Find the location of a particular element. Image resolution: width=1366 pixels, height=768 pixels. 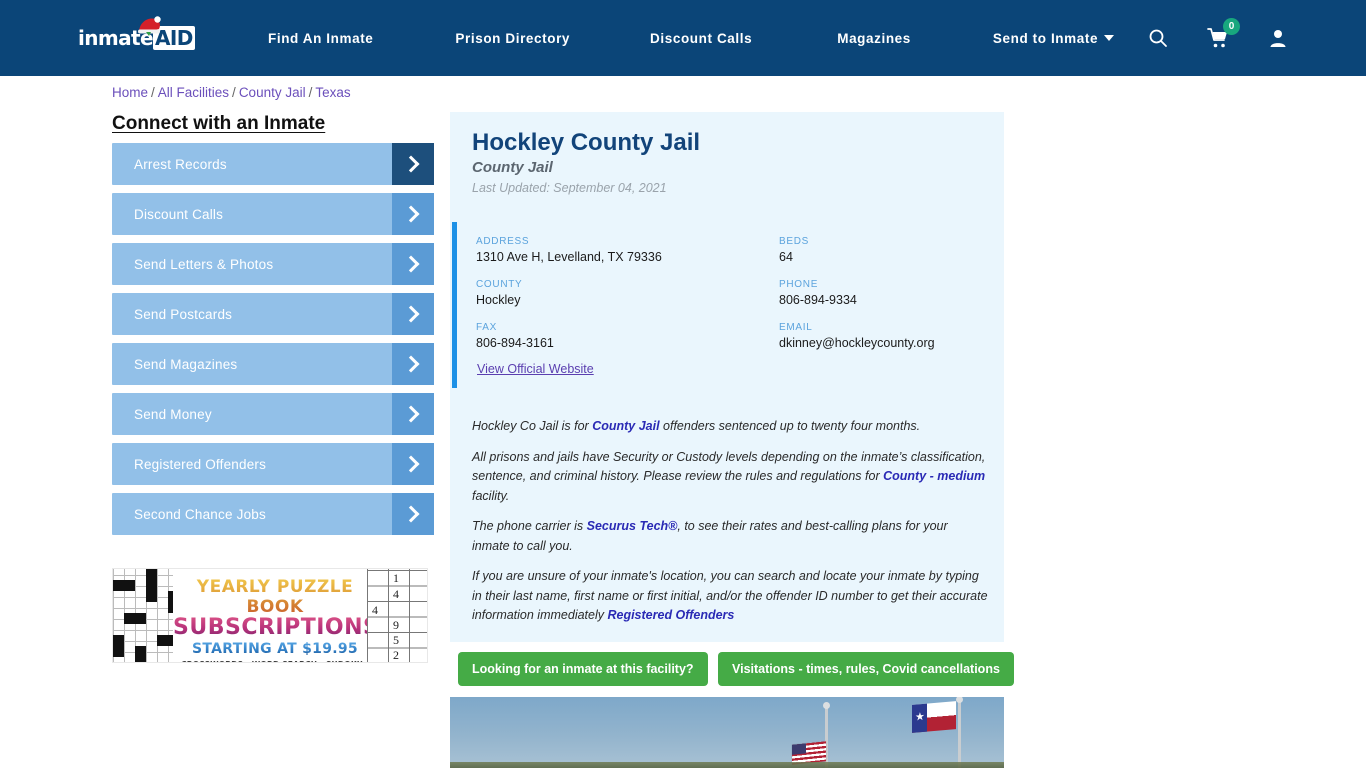

breadcrumb-home: Home is located at coordinates (130, 92).